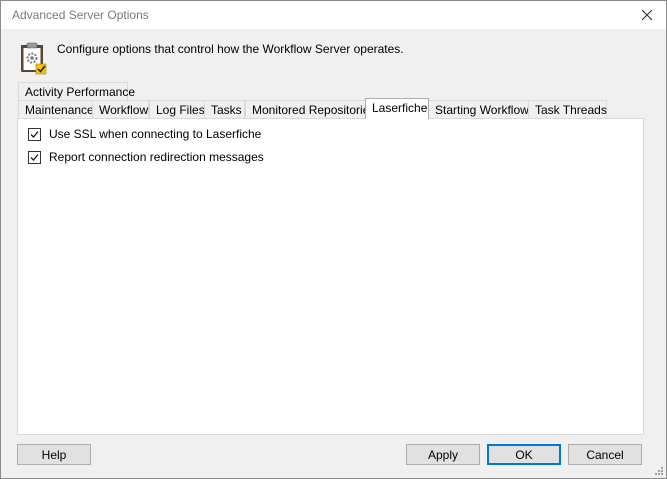 This screenshot has height=479, width=667. I want to click on tab-activity-performance: Activity Performance, so click(76, 91).